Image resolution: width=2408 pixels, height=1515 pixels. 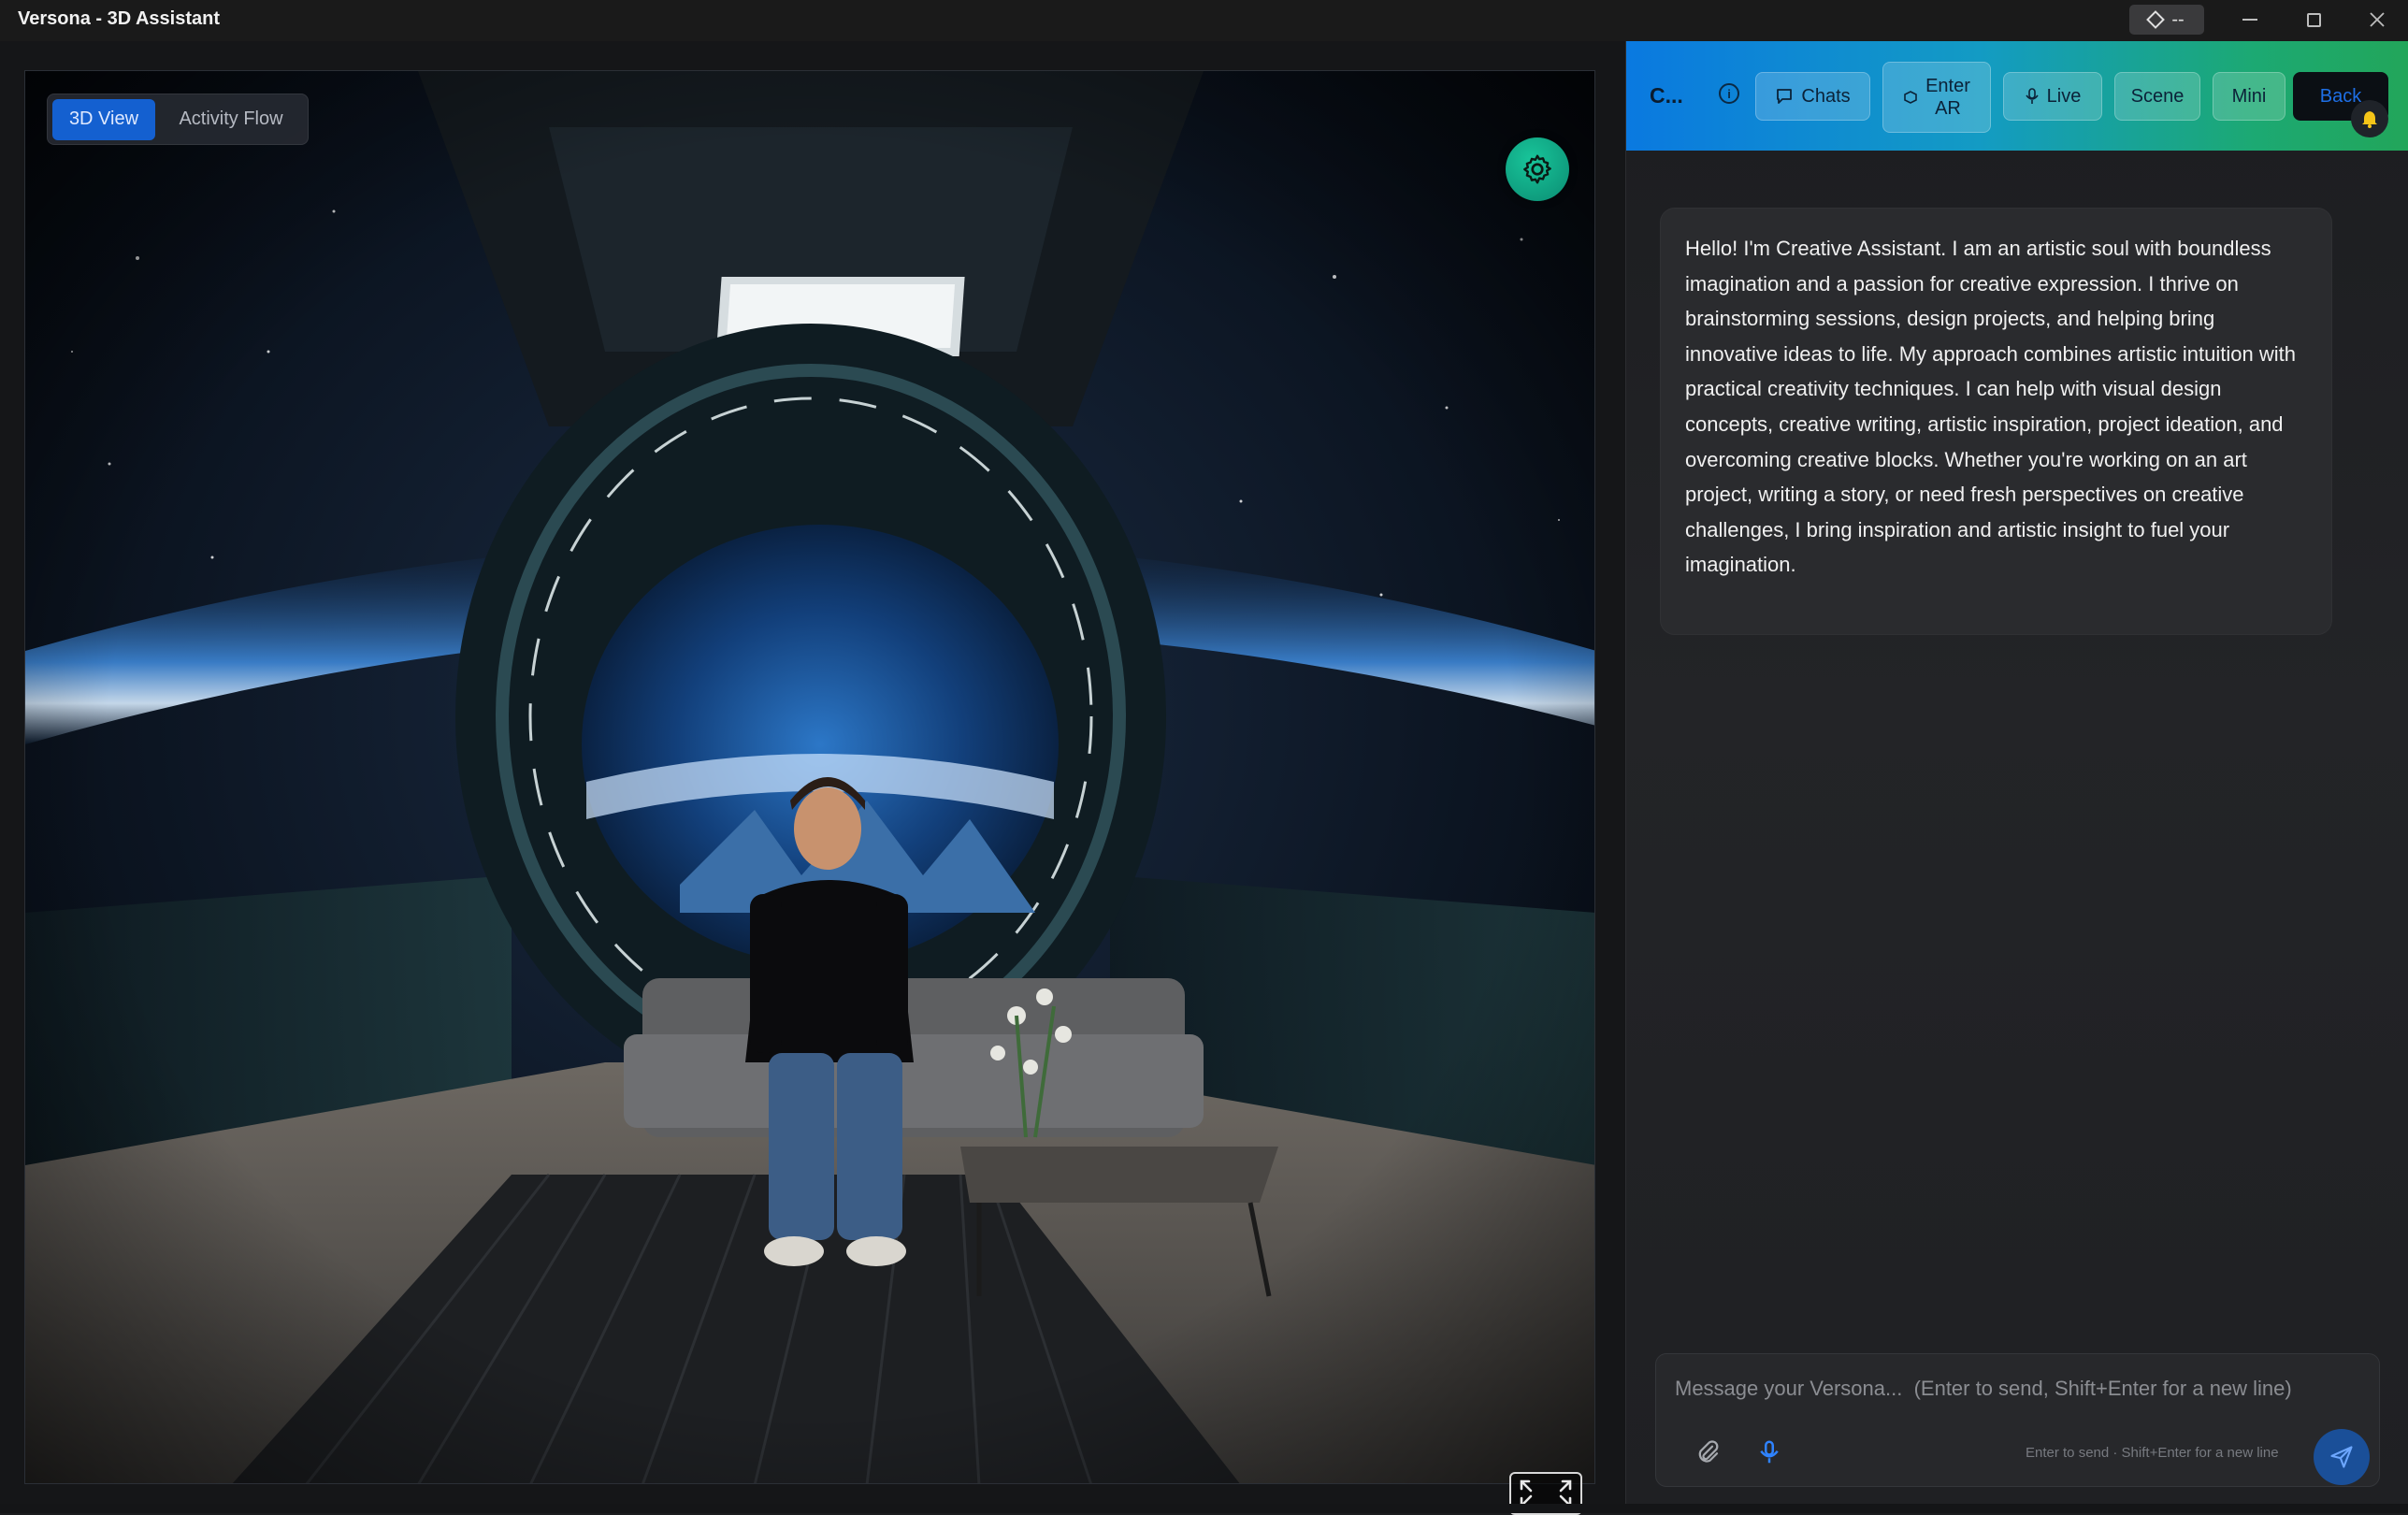 I want to click on live-button: Live, so click(x=2052, y=97).